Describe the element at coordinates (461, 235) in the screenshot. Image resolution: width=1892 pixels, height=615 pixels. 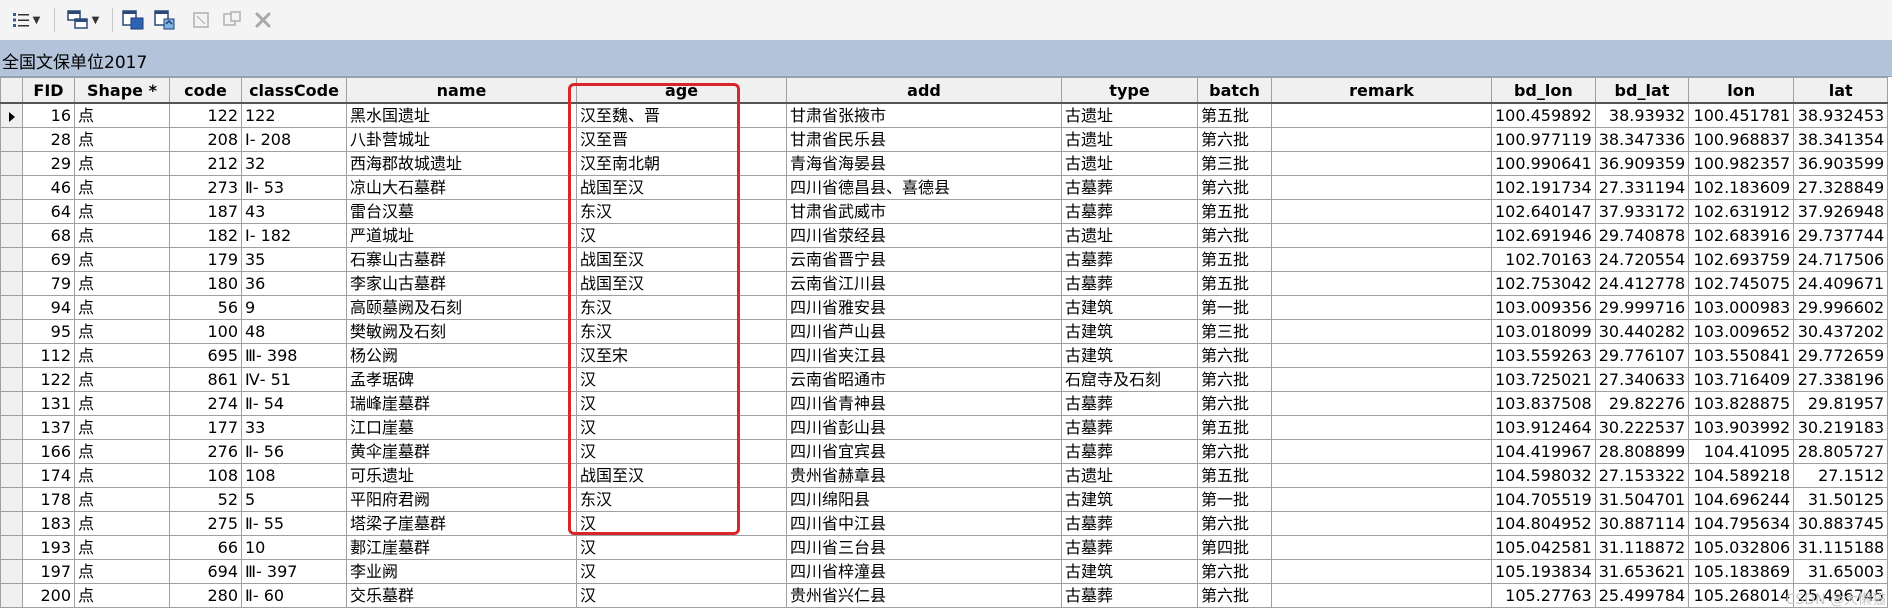
I see `cell-name: 严道城址` at that location.